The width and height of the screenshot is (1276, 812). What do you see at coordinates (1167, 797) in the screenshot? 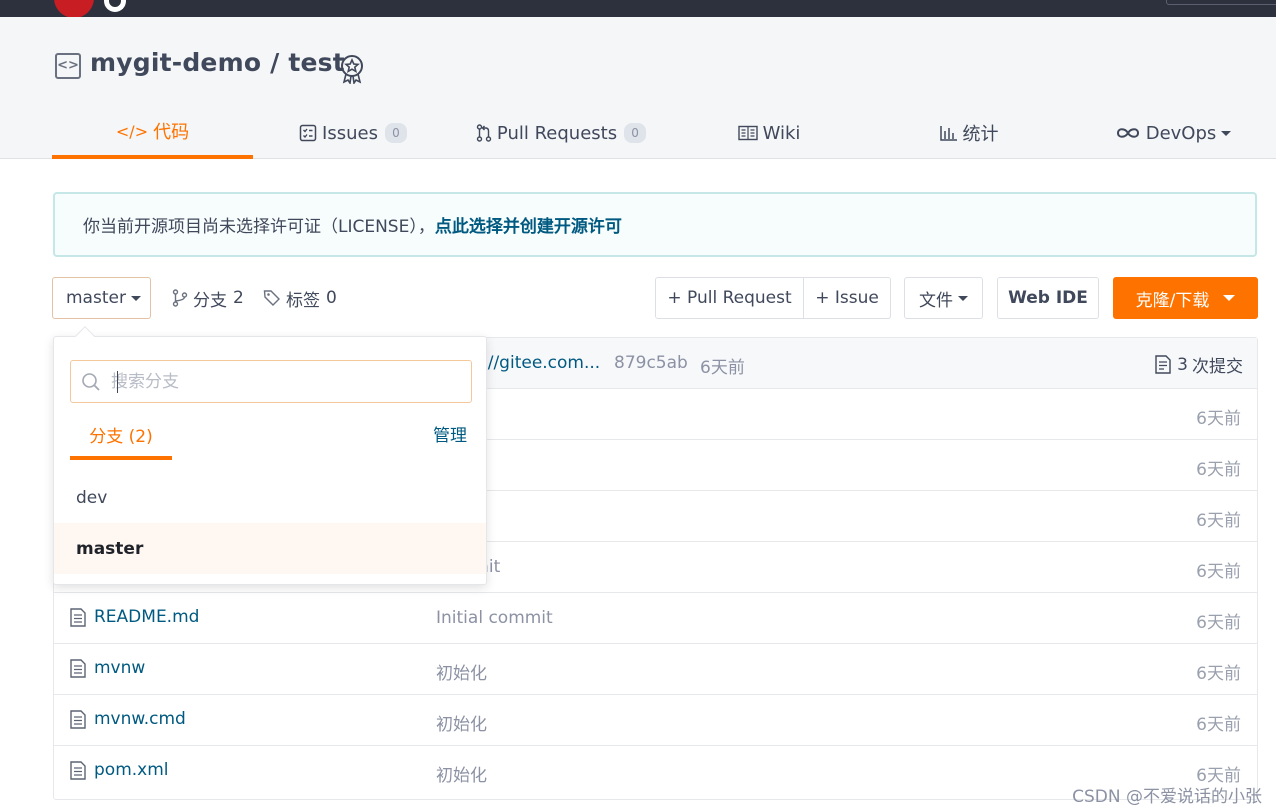
I see `watermark: CSDN @不爱说话的小张` at bounding box center [1167, 797].